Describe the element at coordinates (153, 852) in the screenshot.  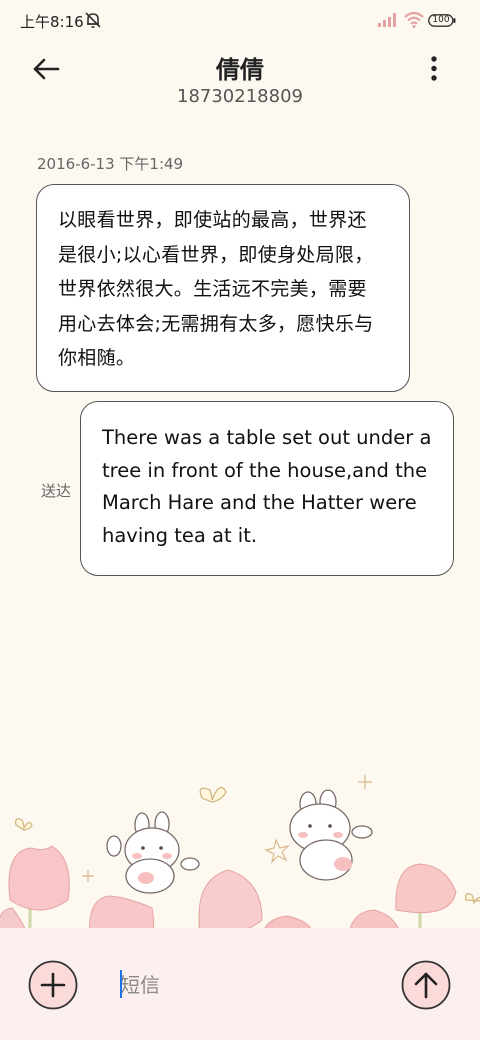
I see `bunny-icon-left` at that location.